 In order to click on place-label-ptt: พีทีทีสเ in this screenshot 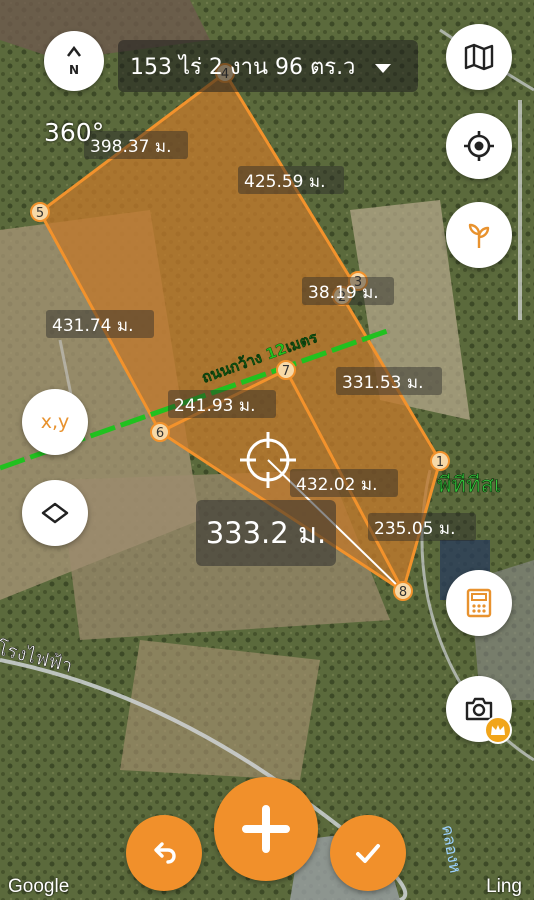, I will do `click(469, 485)`.